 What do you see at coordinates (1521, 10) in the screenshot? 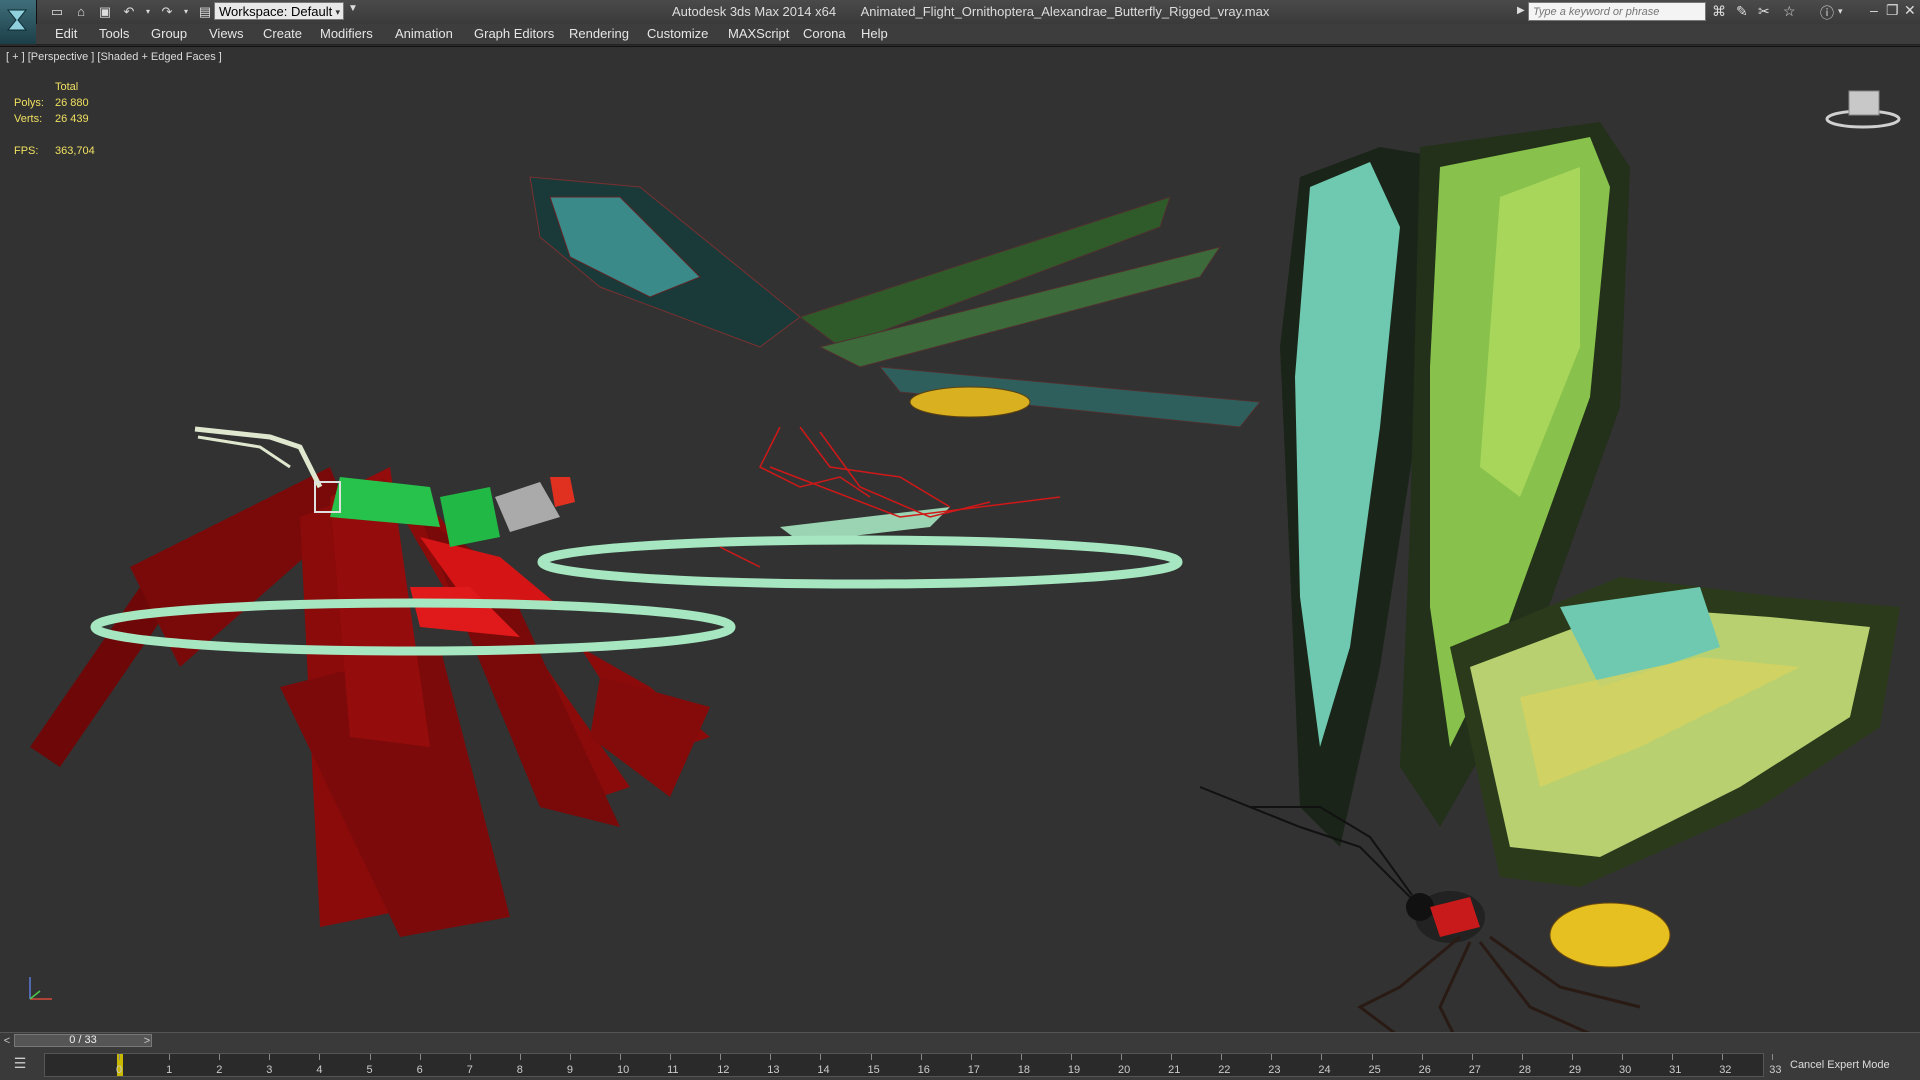
I see `search-arrow-icon: ▶` at bounding box center [1521, 10].